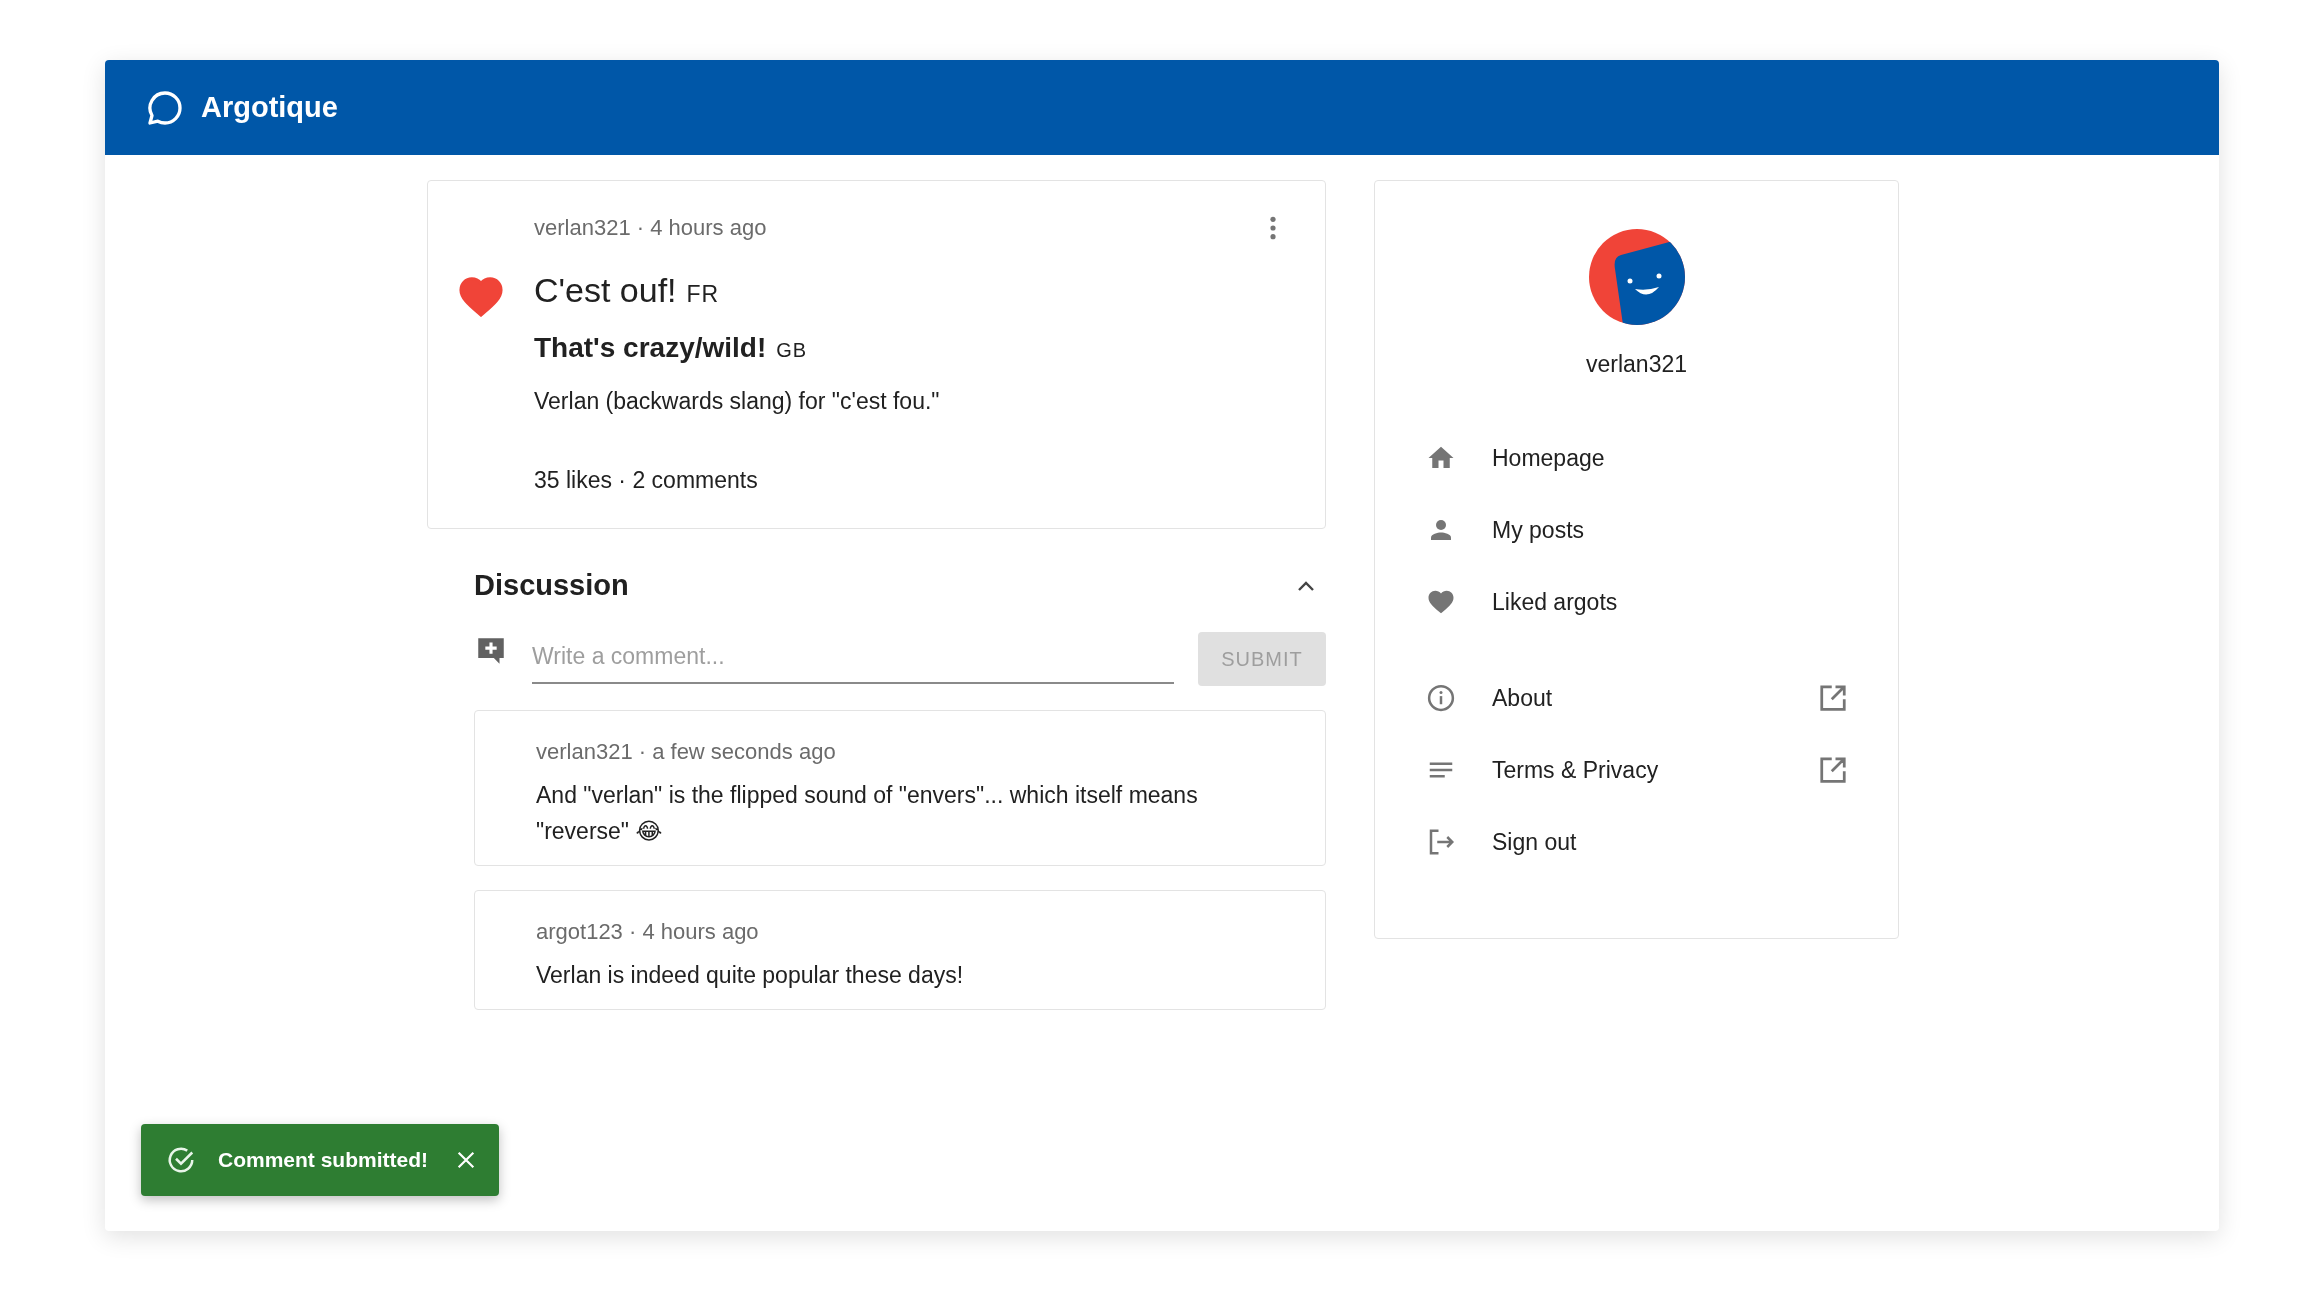 Image resolution: width=2324 pixels, height=1291 pixels. Describe the element at coordinates (1636, 530) in the screenshot. I see `nav-item: My posts` at that location.